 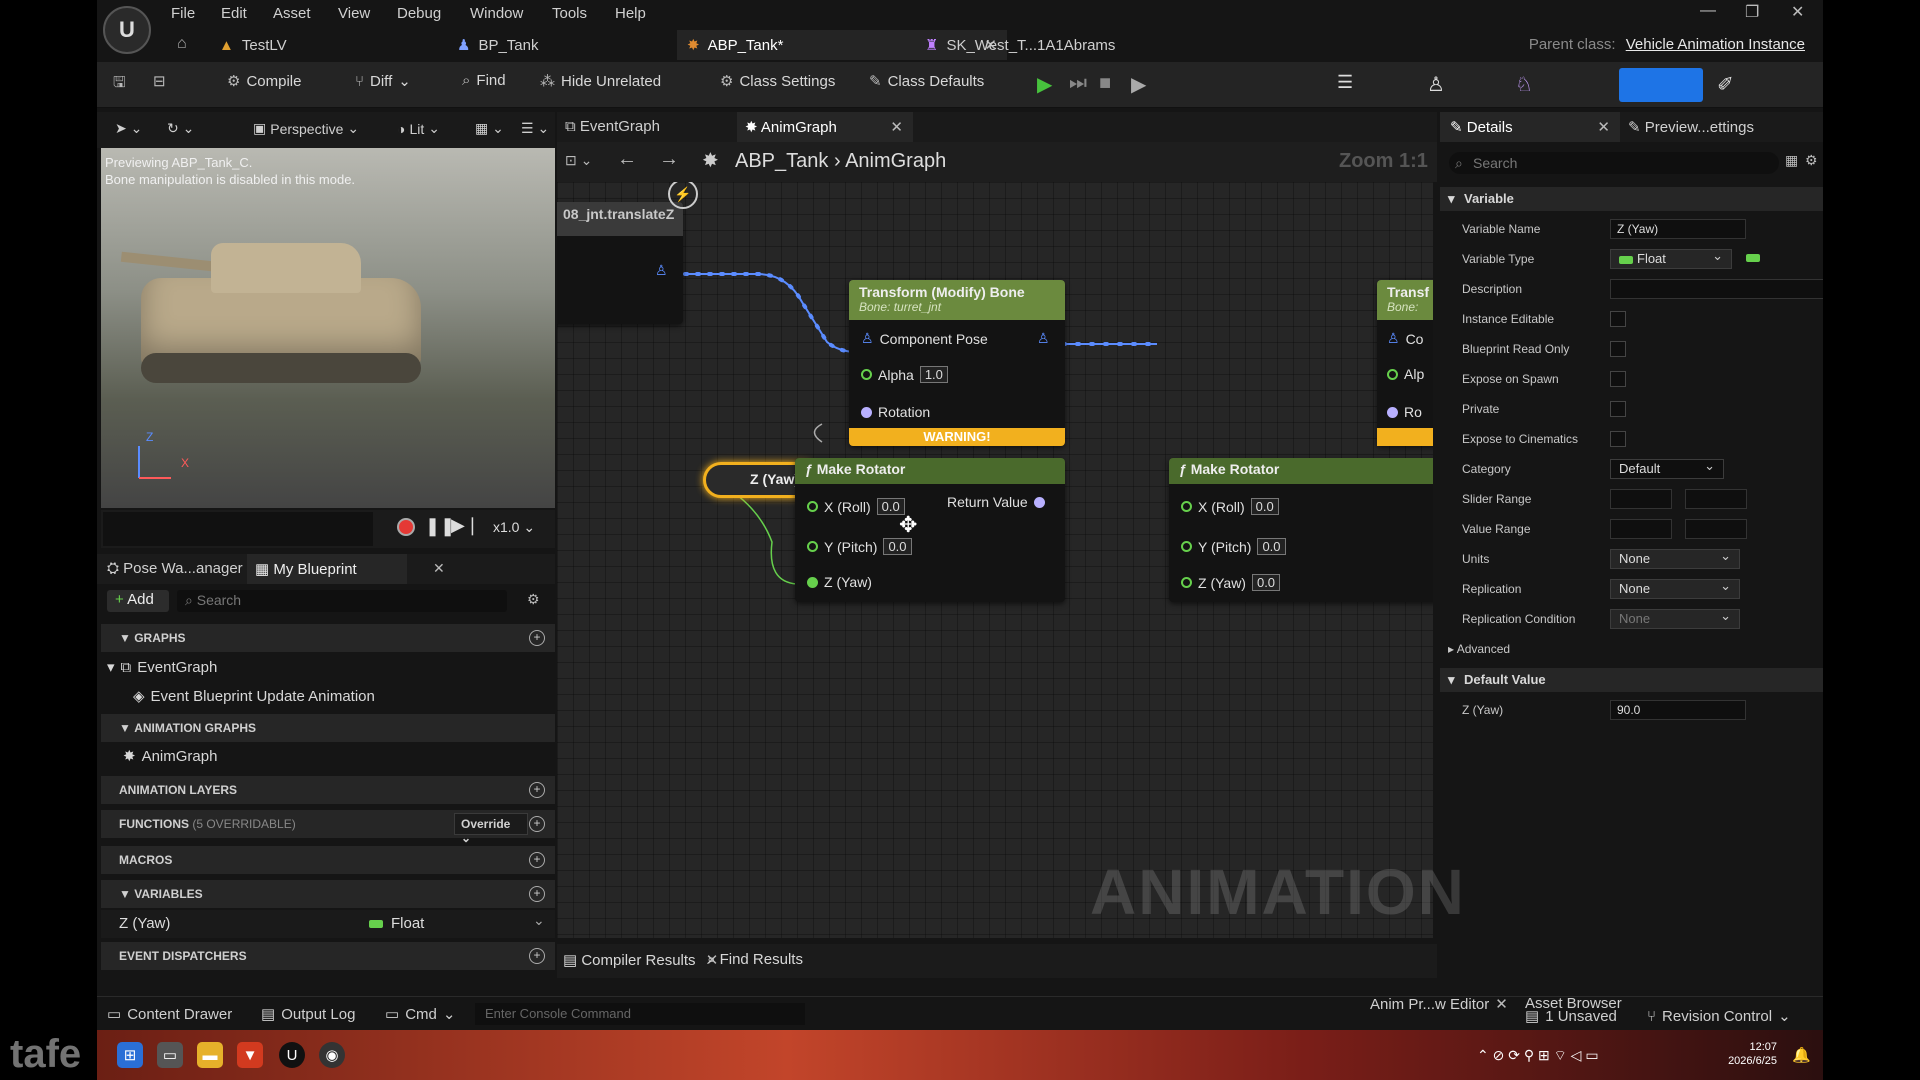 I want to click on variable-row: Z (Yaw) Float ⌄, so click(x=328, y=924).